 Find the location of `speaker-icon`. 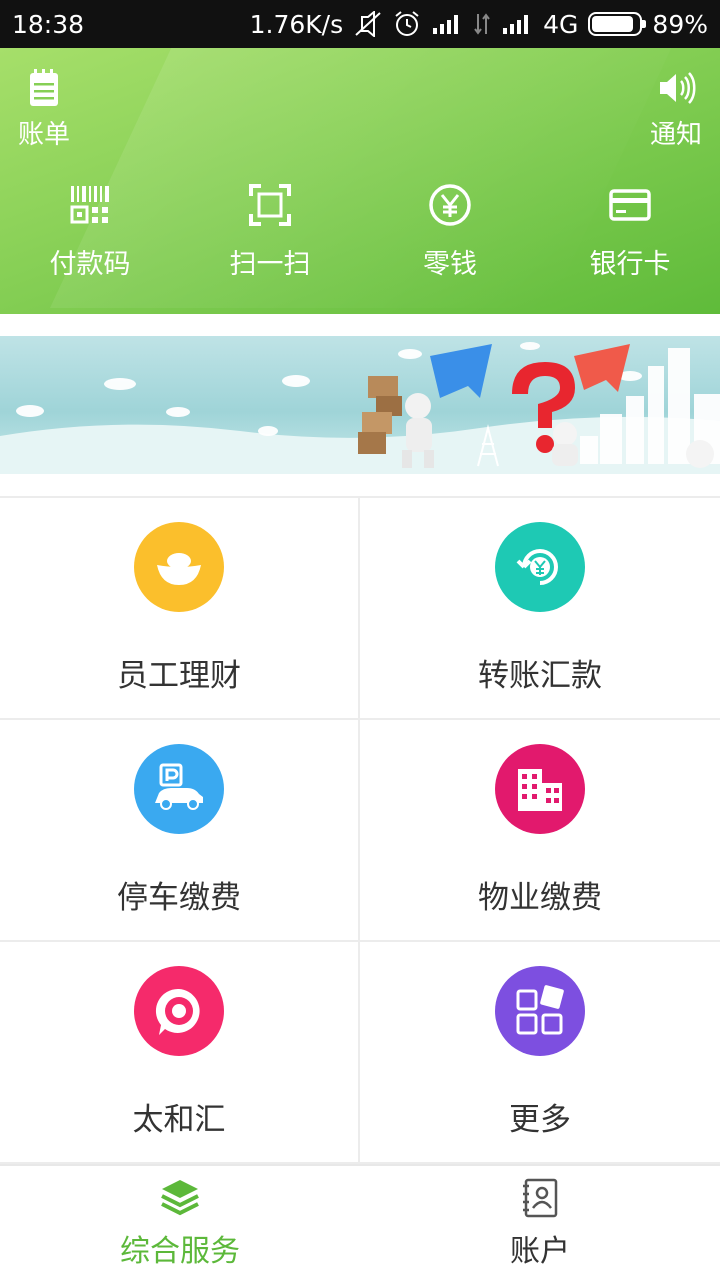

speaker-icon is located at coordinates (677, 88).